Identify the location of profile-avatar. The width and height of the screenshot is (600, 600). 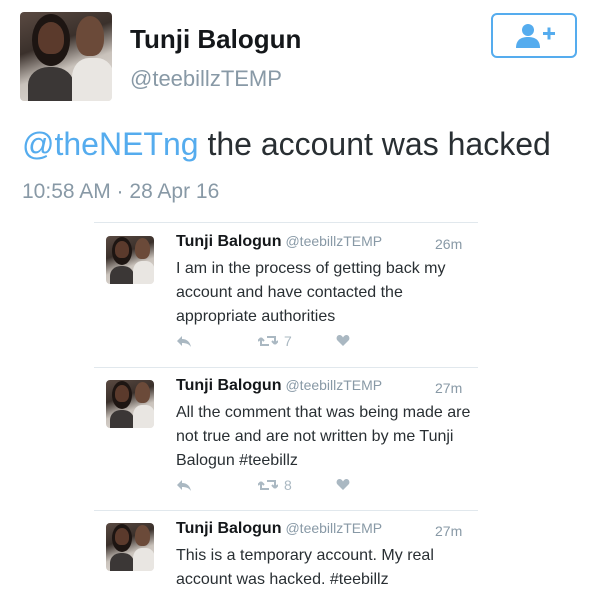
(66, 56).